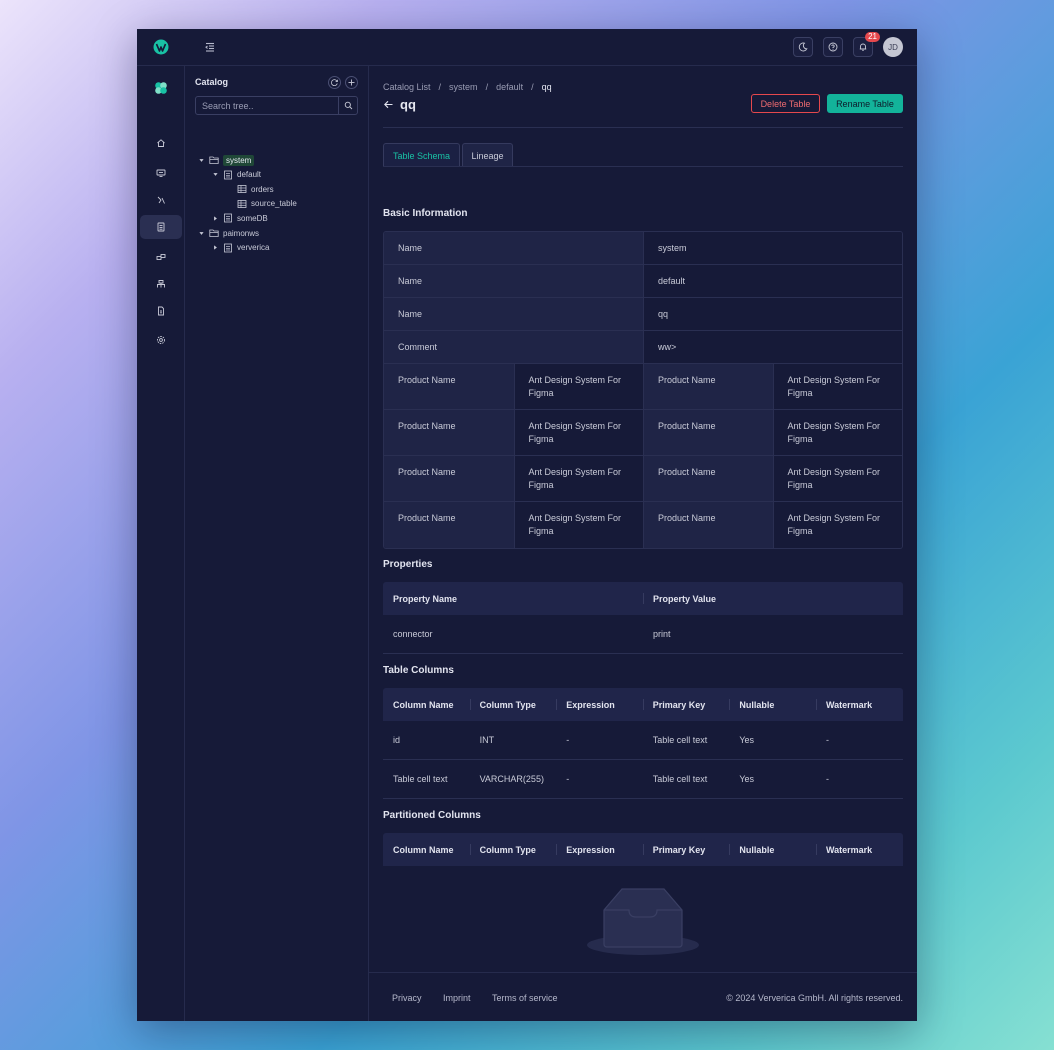 This screenshot has width=1054, height=1050. I want to click on sql-editor-icon, so click(161, 200).